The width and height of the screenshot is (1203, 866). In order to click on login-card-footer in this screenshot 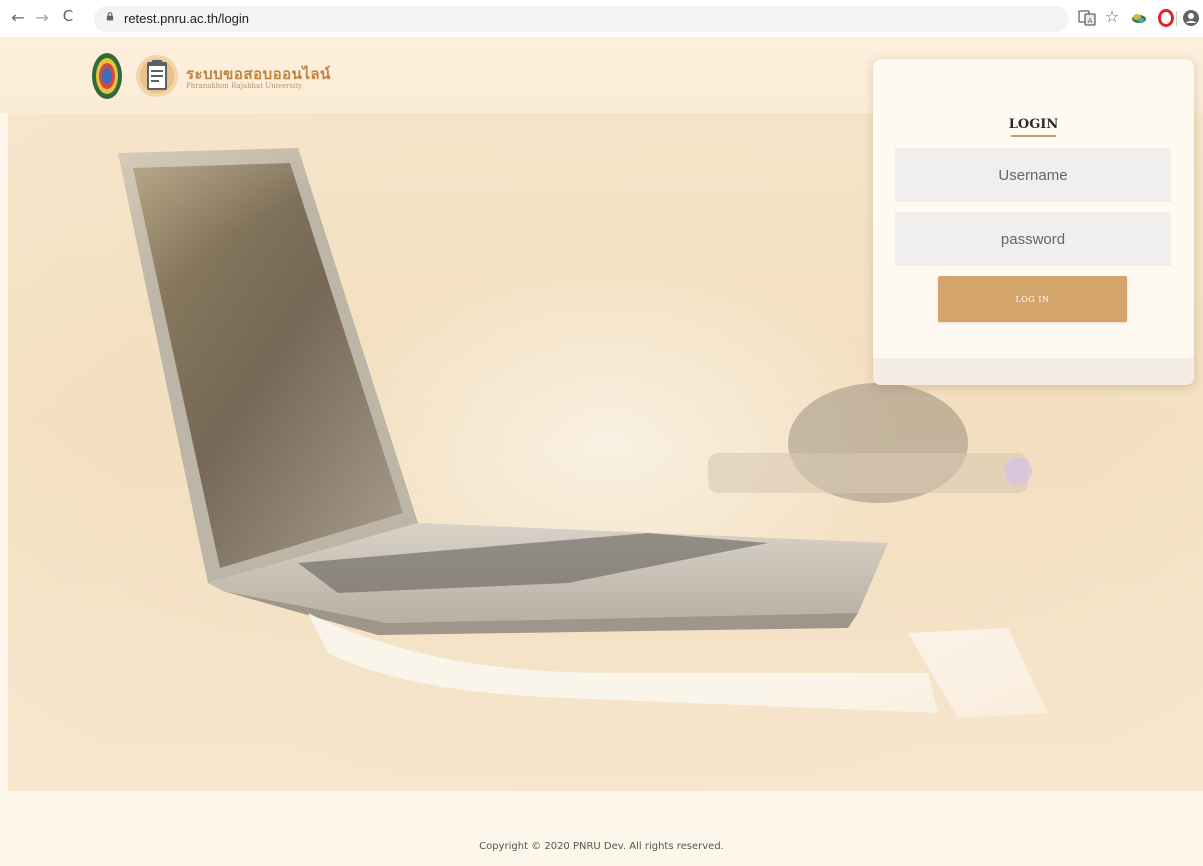, I will do `click(1033, 371)`.